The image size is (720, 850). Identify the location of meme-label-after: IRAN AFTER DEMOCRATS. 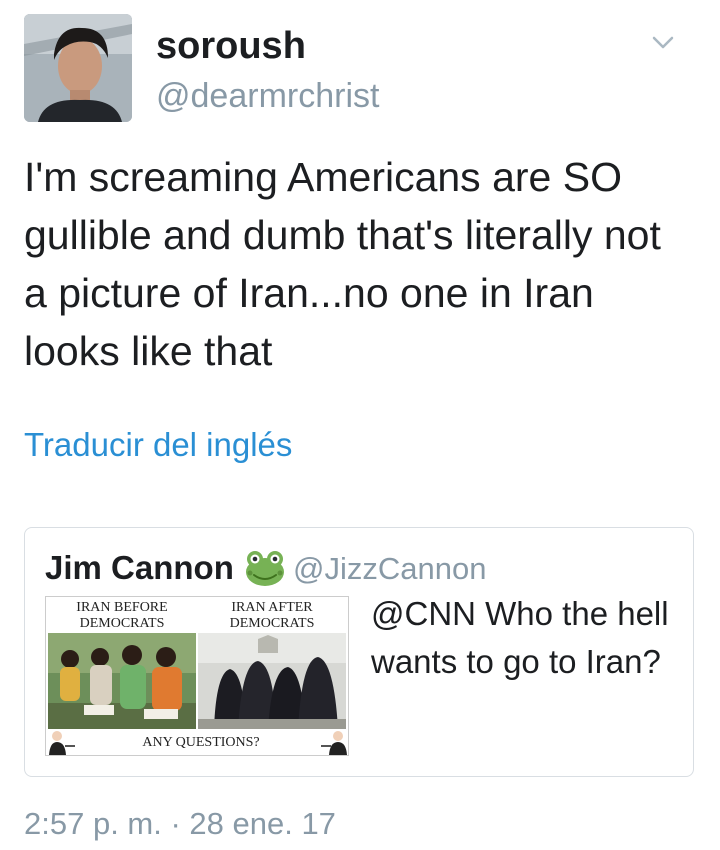
(272, 615).